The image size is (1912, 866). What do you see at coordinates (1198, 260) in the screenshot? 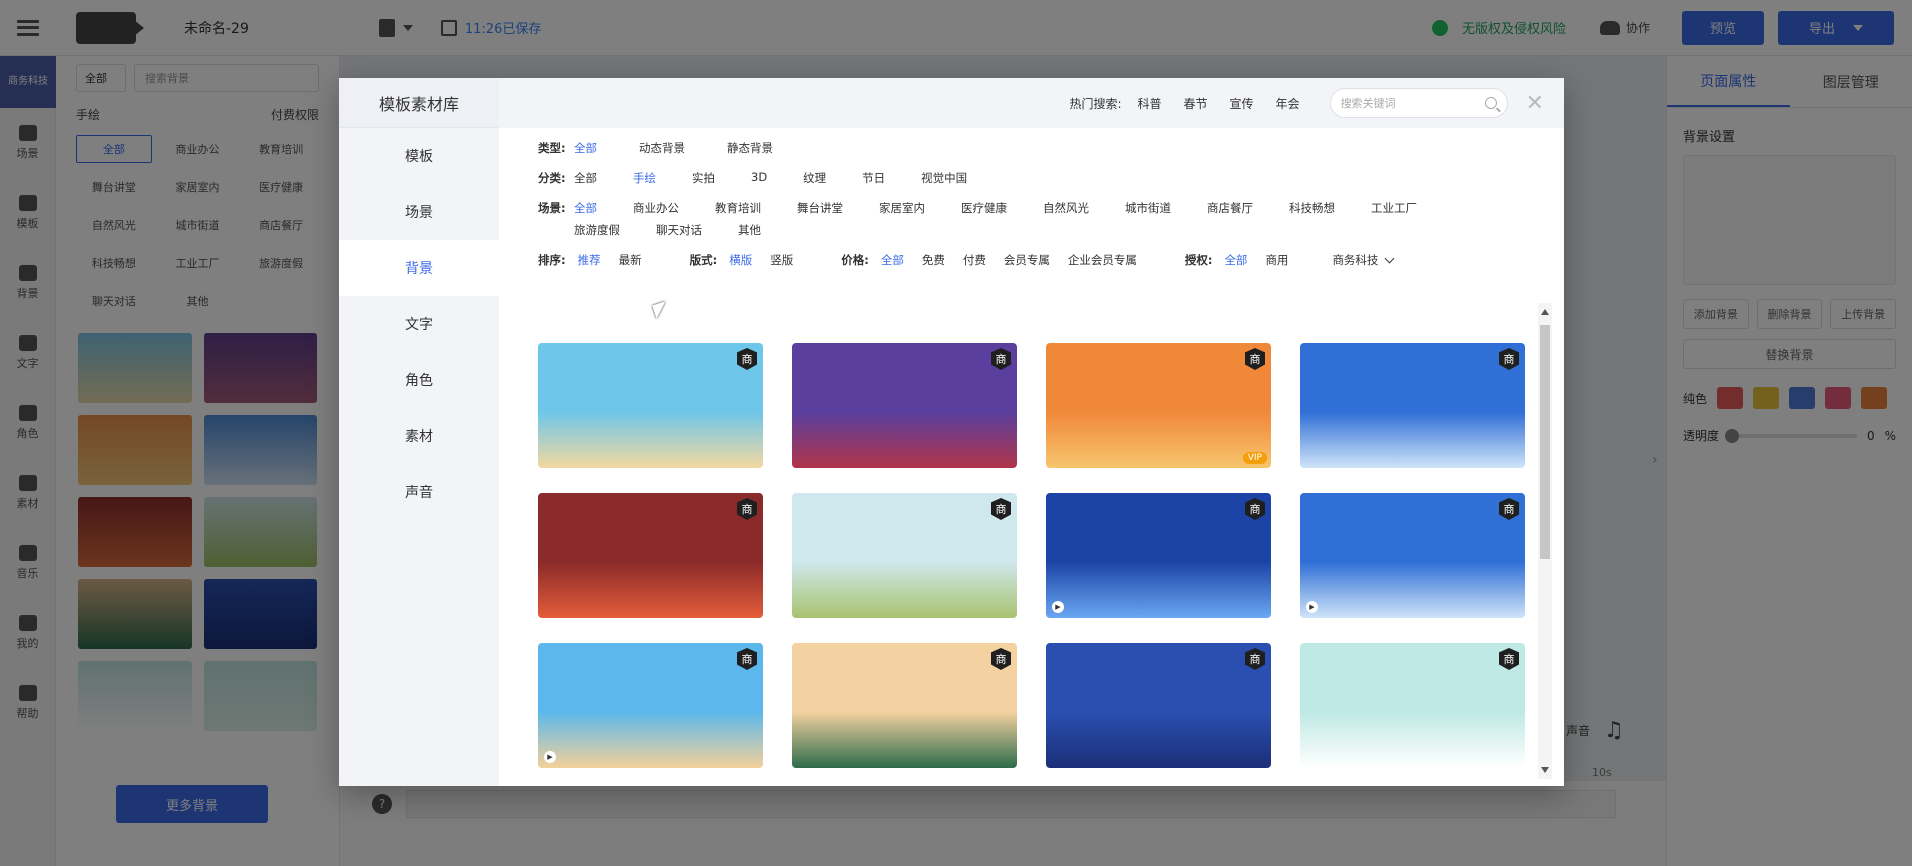
I see `filter-license-label: 授权:` at bounding box center [1198, 260].